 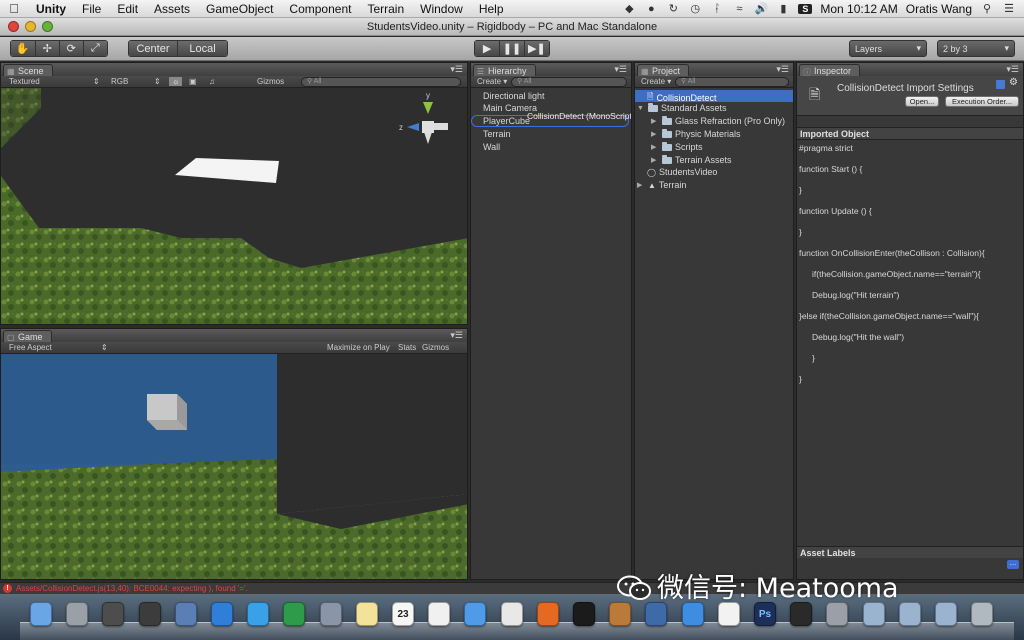 I want to click on lighting-toggle-icon: ☼, so click(x=176, y=81).